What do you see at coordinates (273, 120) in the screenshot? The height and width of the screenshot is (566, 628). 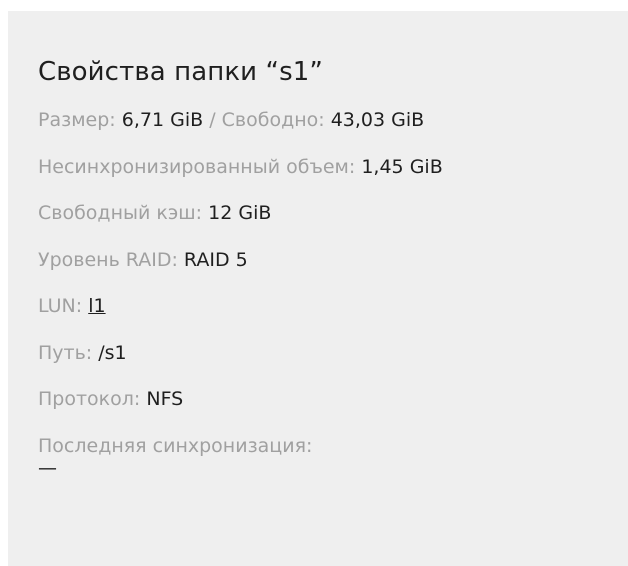 I see `free-label: Свободно:` at bounding box center [273, 120].